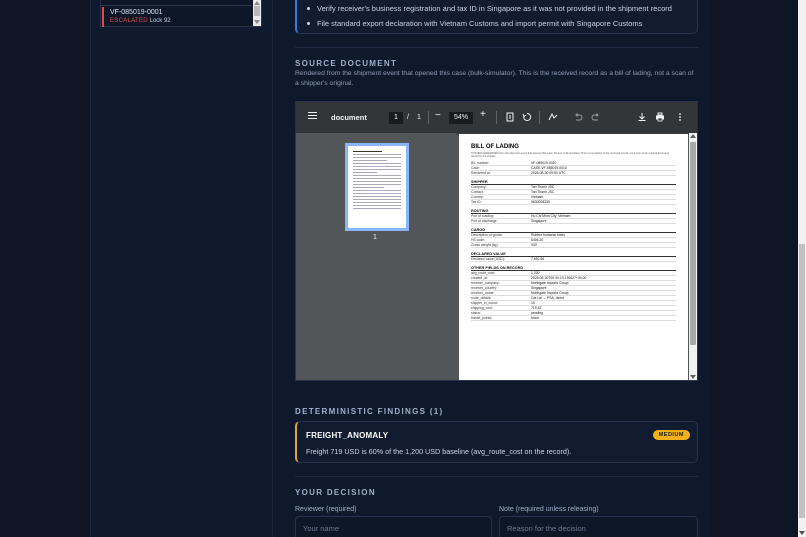 This screenshot has height=537, width=806. Describe the element at coordinates (642, 117) in the screenshot. I see `download-icon` at that location.